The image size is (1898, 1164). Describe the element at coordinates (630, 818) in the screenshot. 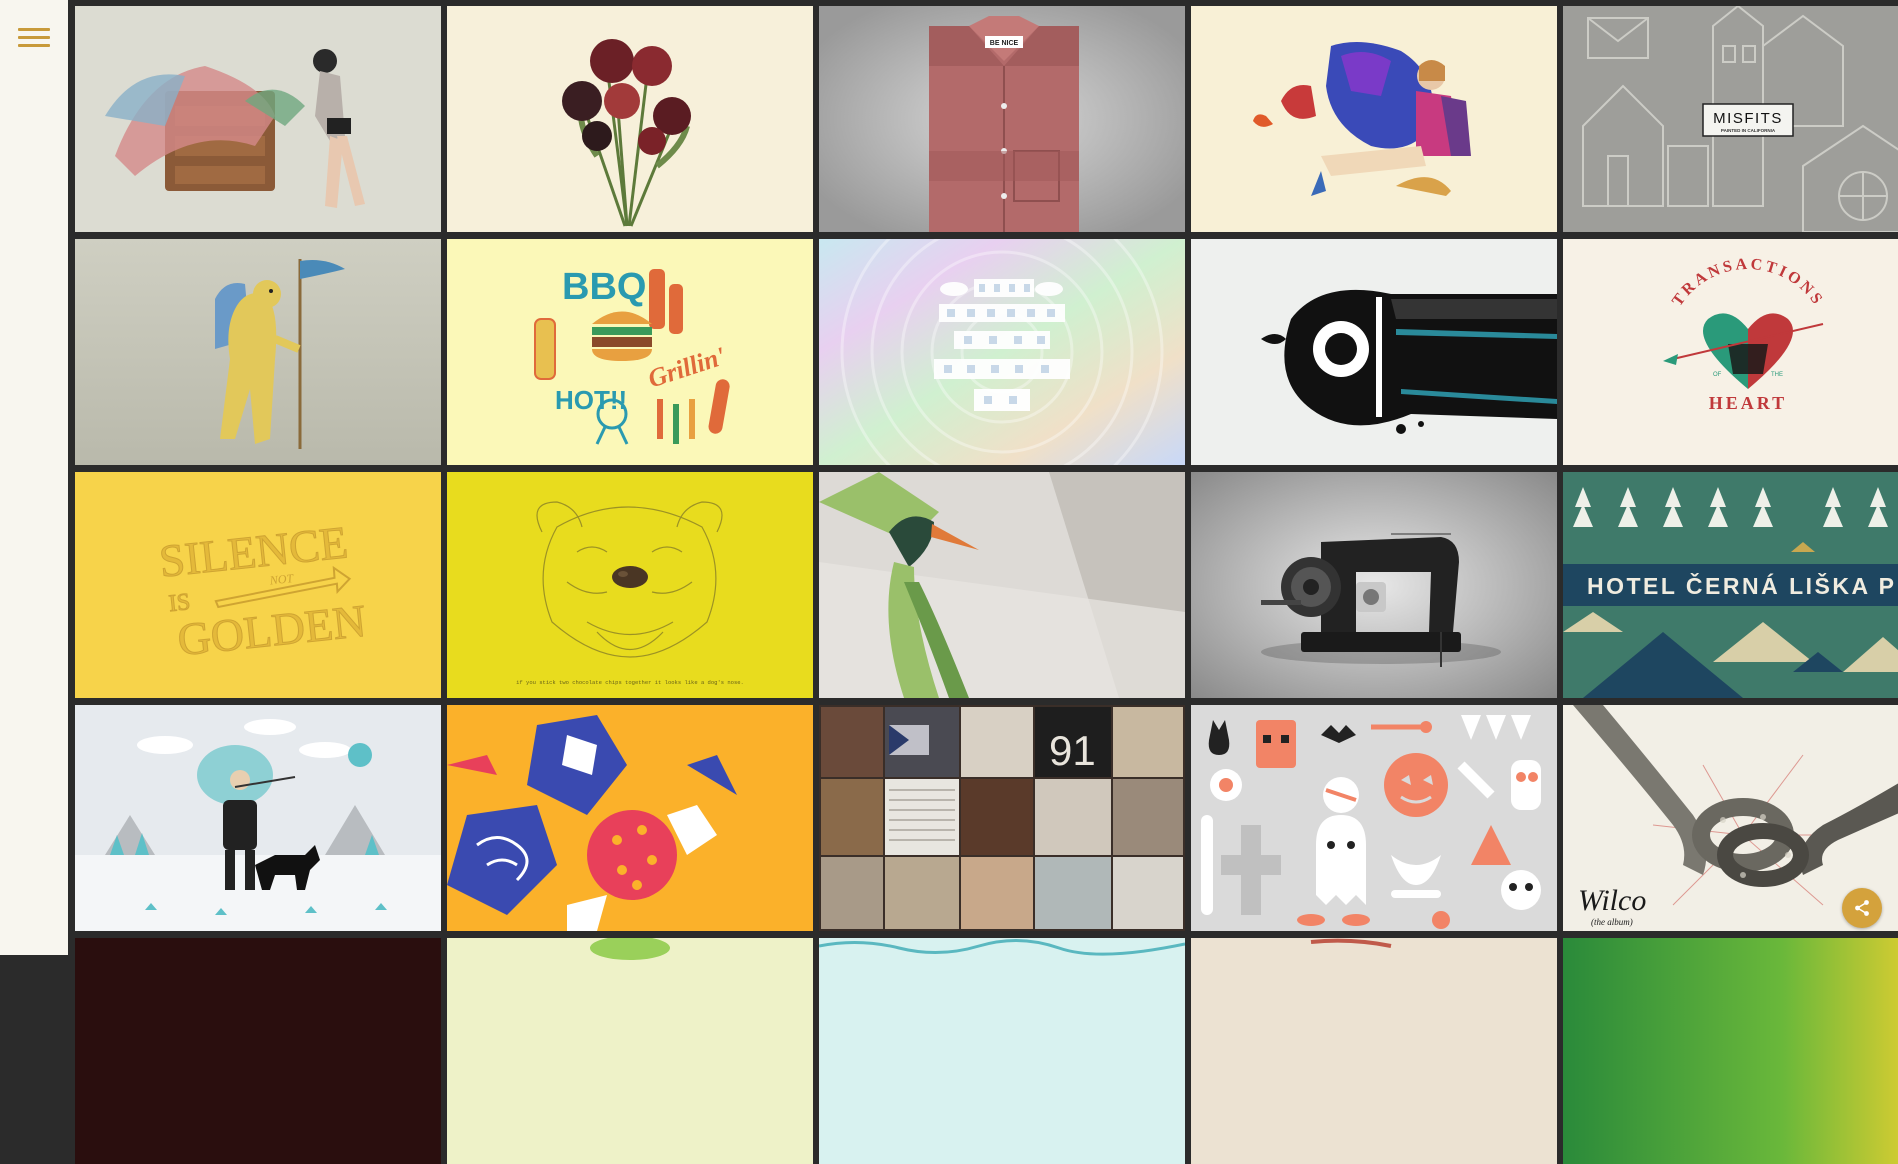

I see `tile-orange-chickens` at that location.